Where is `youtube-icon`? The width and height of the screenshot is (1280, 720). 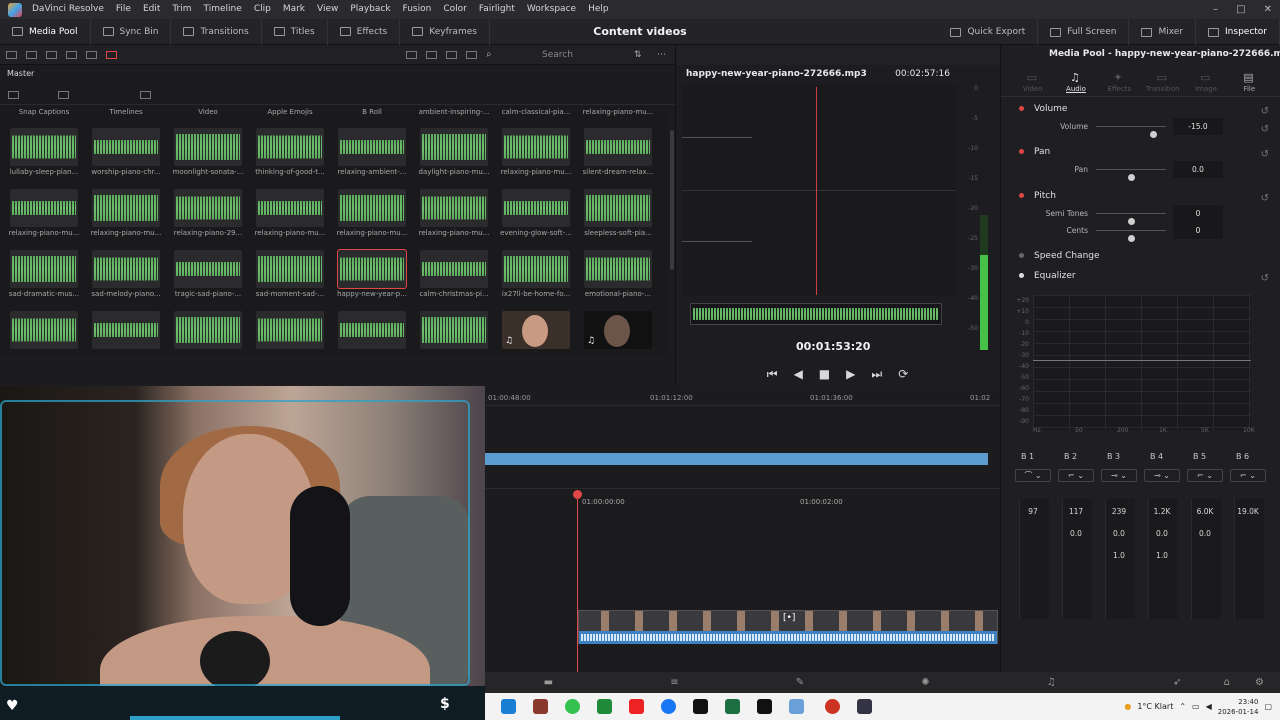 youtube-icon is located at coordinates (636, 706).